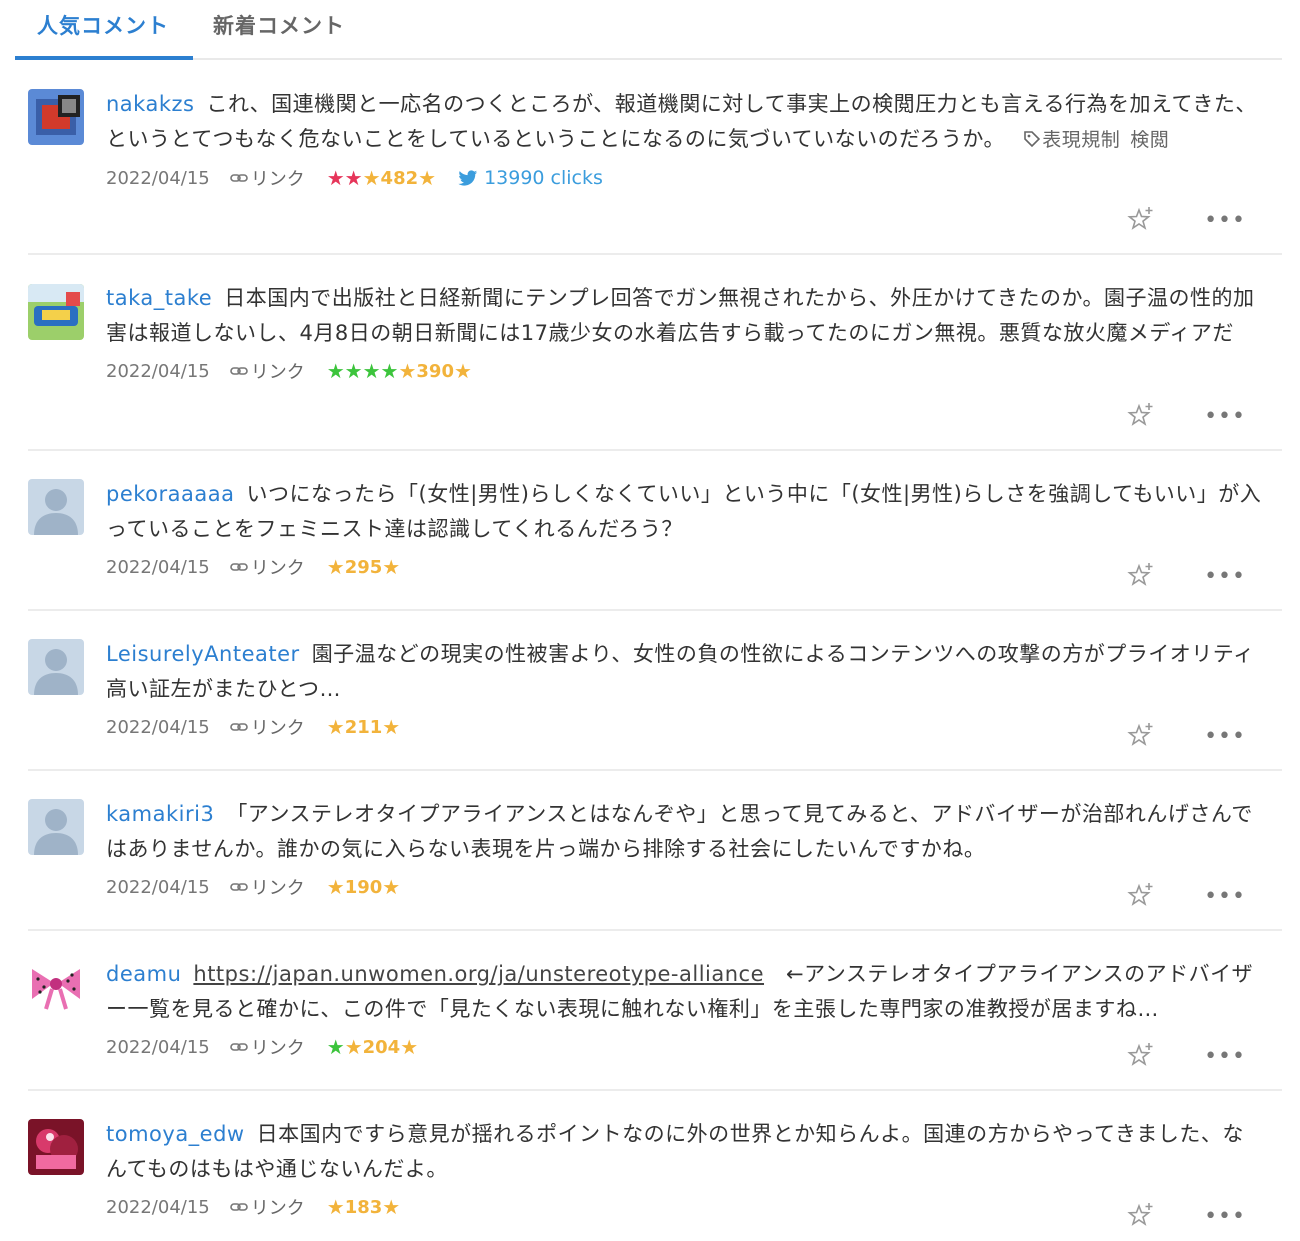  I want to click on star-list: ★★★★ ★ 390 ★, so click(399, 371).